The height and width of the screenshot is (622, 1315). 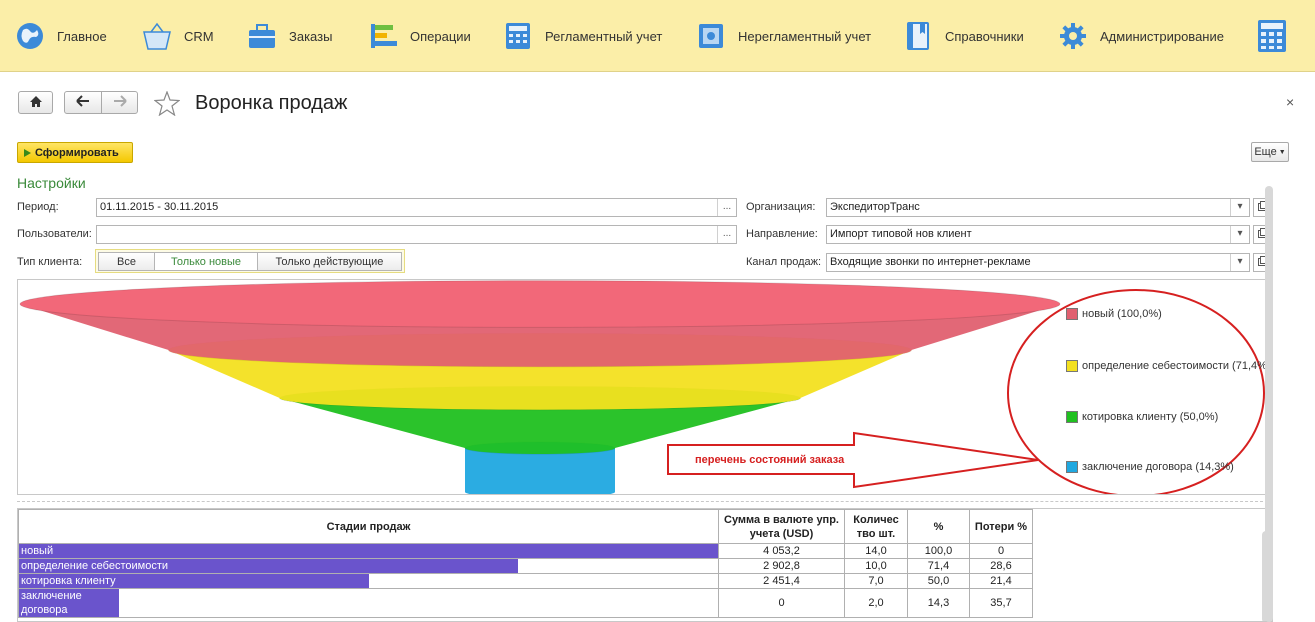 I want to click on briefcase-icon, so click(x=262, y=36).